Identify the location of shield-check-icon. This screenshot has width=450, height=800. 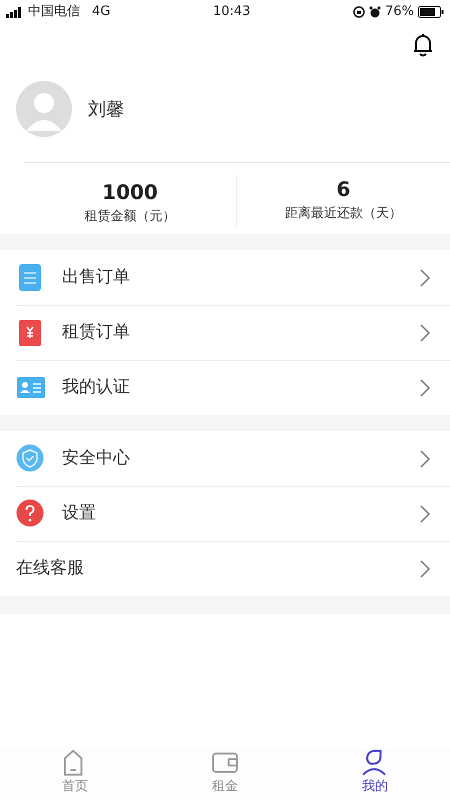
(31, 459).